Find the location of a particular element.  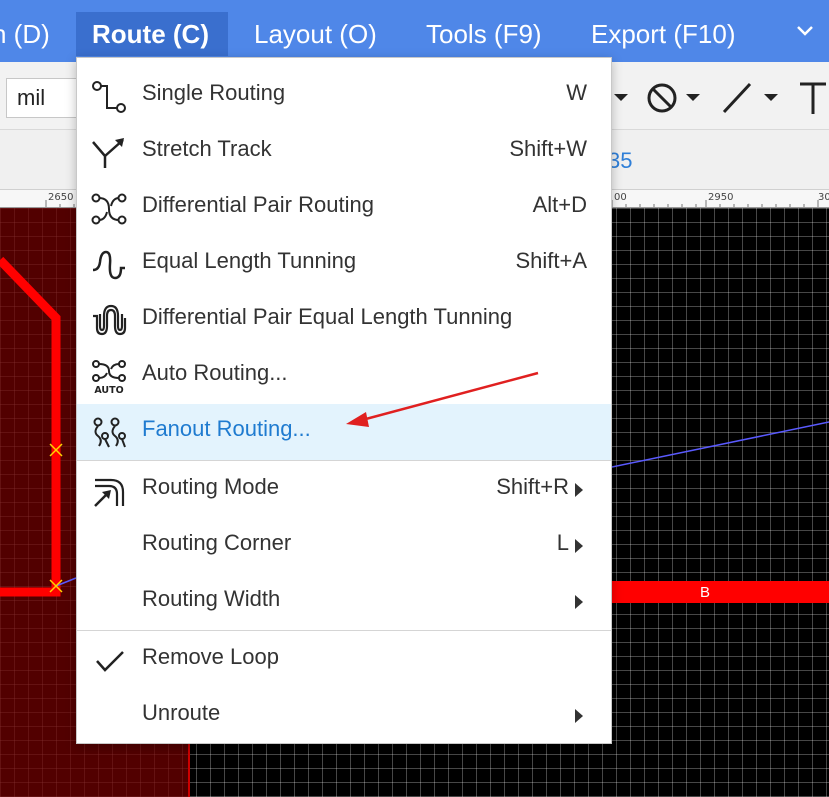

menu-item-label: Single Routing is located at coordinates (214, 92).